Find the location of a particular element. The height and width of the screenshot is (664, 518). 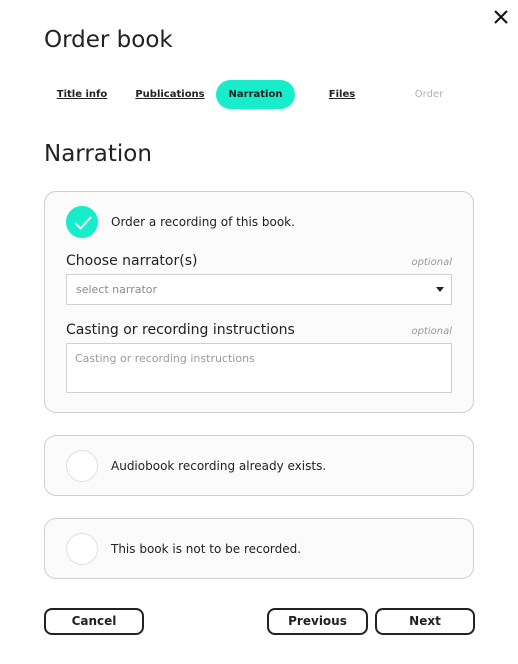

next-button: Next is located at coordinates (425, 621).